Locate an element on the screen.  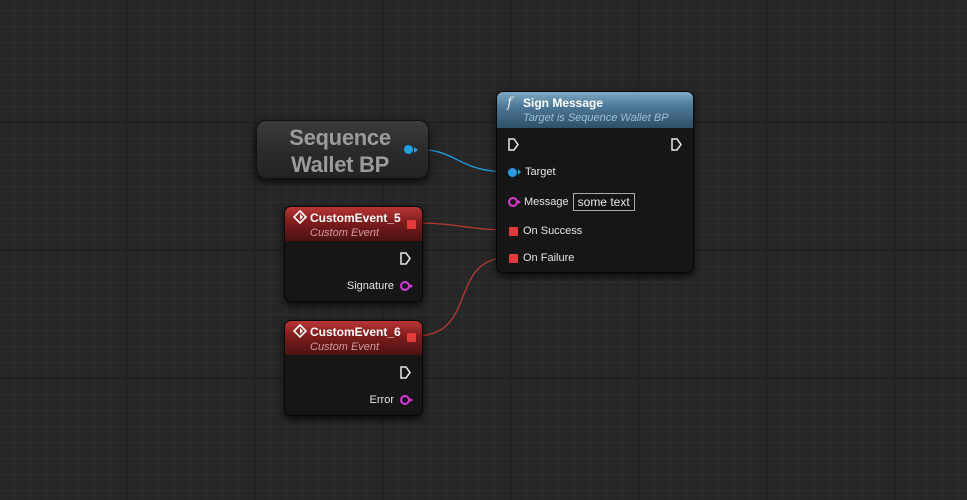
signature-pin-row: Signature is located at coordinates (379, 286).